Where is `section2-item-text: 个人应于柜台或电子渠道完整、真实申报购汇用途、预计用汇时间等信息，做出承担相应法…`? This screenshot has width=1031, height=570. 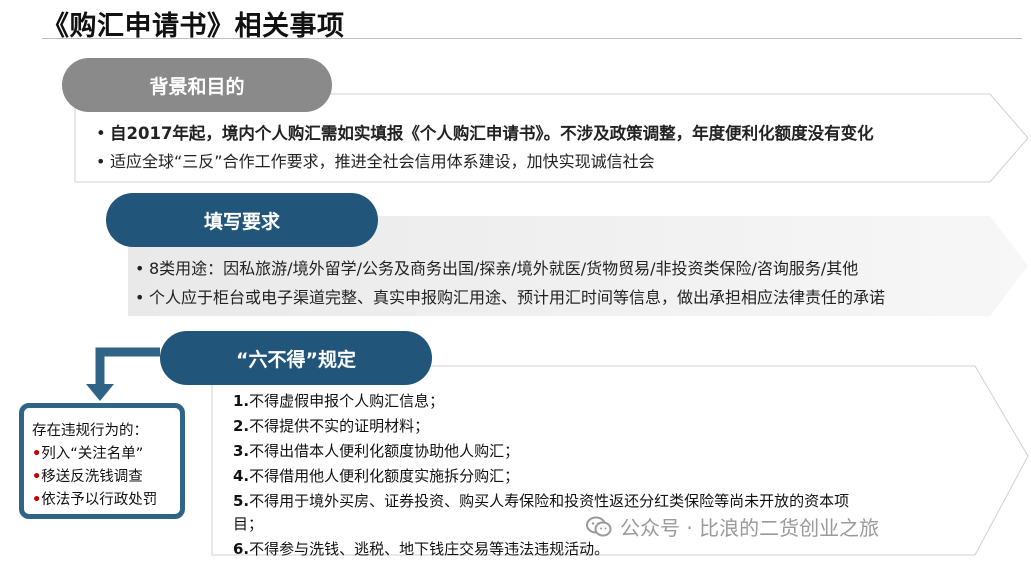 section2-item-text: 个人应于柜台或电子渠道完整、真实申报购汇用途、预计用汇时间等信息，做出承担相应法… is located at coordinates (517, 297).